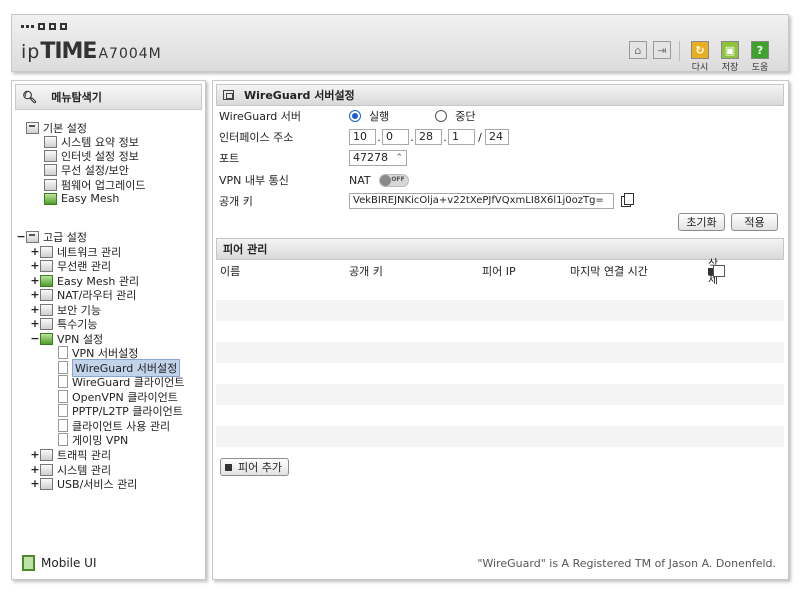 The height and width of the screenshot is (602, 800). What do you see at coordinates (70, 265) in the screenshot?
I see `tree-group-wireless: + 무선랜 관리` at bounding box center [70, 265].